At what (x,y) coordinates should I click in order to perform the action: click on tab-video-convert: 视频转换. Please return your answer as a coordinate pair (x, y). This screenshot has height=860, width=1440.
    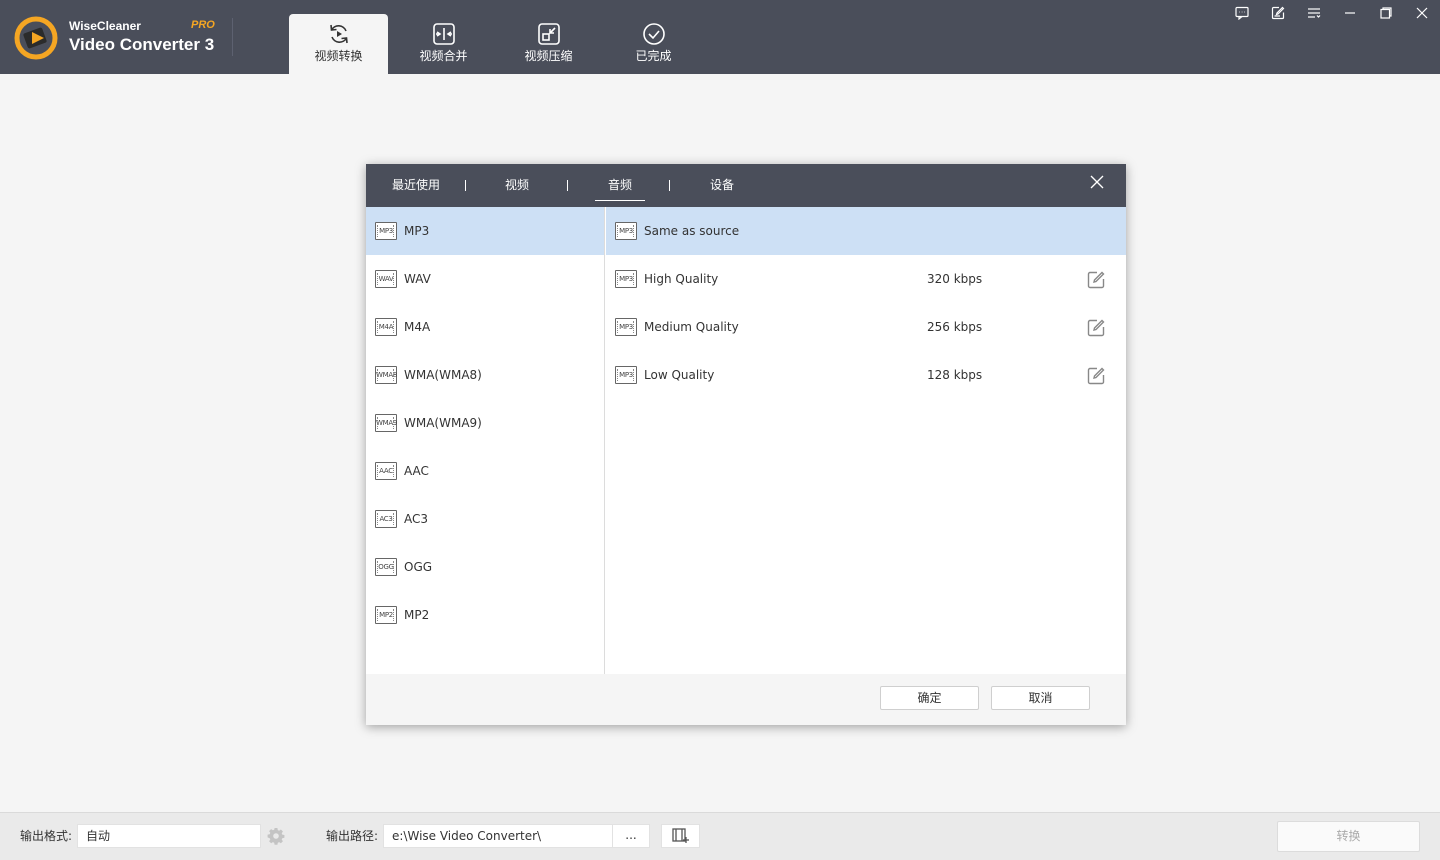
    Looking at the image, I should click on (338, 44).